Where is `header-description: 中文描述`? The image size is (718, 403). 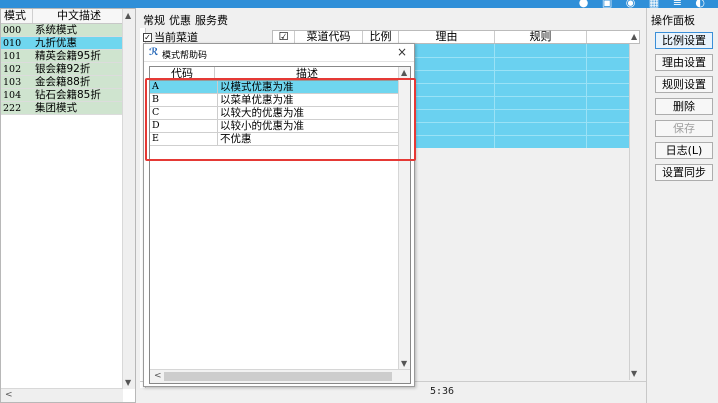 header-description: 中文描述 is located at coordinates (78, 16).